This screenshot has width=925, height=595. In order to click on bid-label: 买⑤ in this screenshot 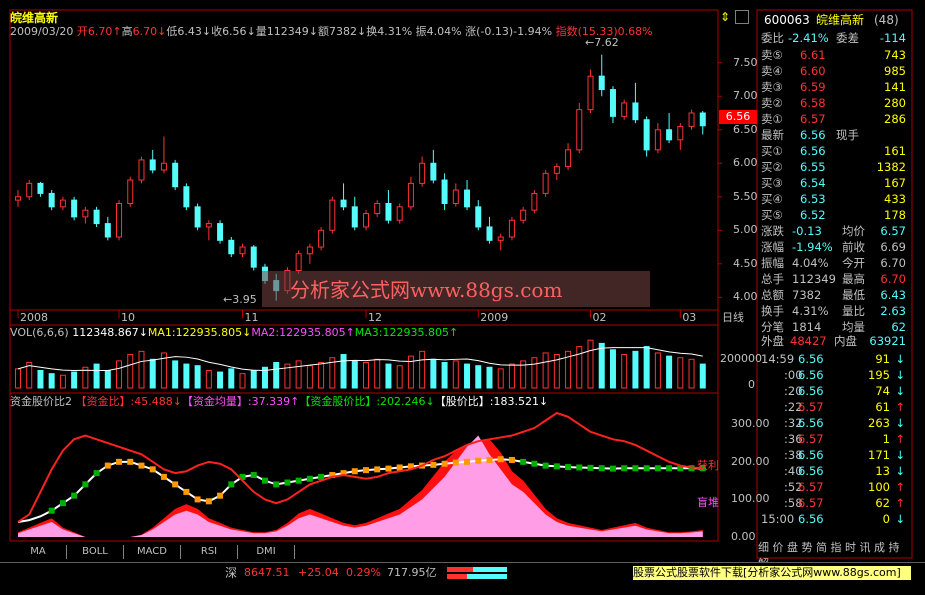, I will do `click(772, 215)`.